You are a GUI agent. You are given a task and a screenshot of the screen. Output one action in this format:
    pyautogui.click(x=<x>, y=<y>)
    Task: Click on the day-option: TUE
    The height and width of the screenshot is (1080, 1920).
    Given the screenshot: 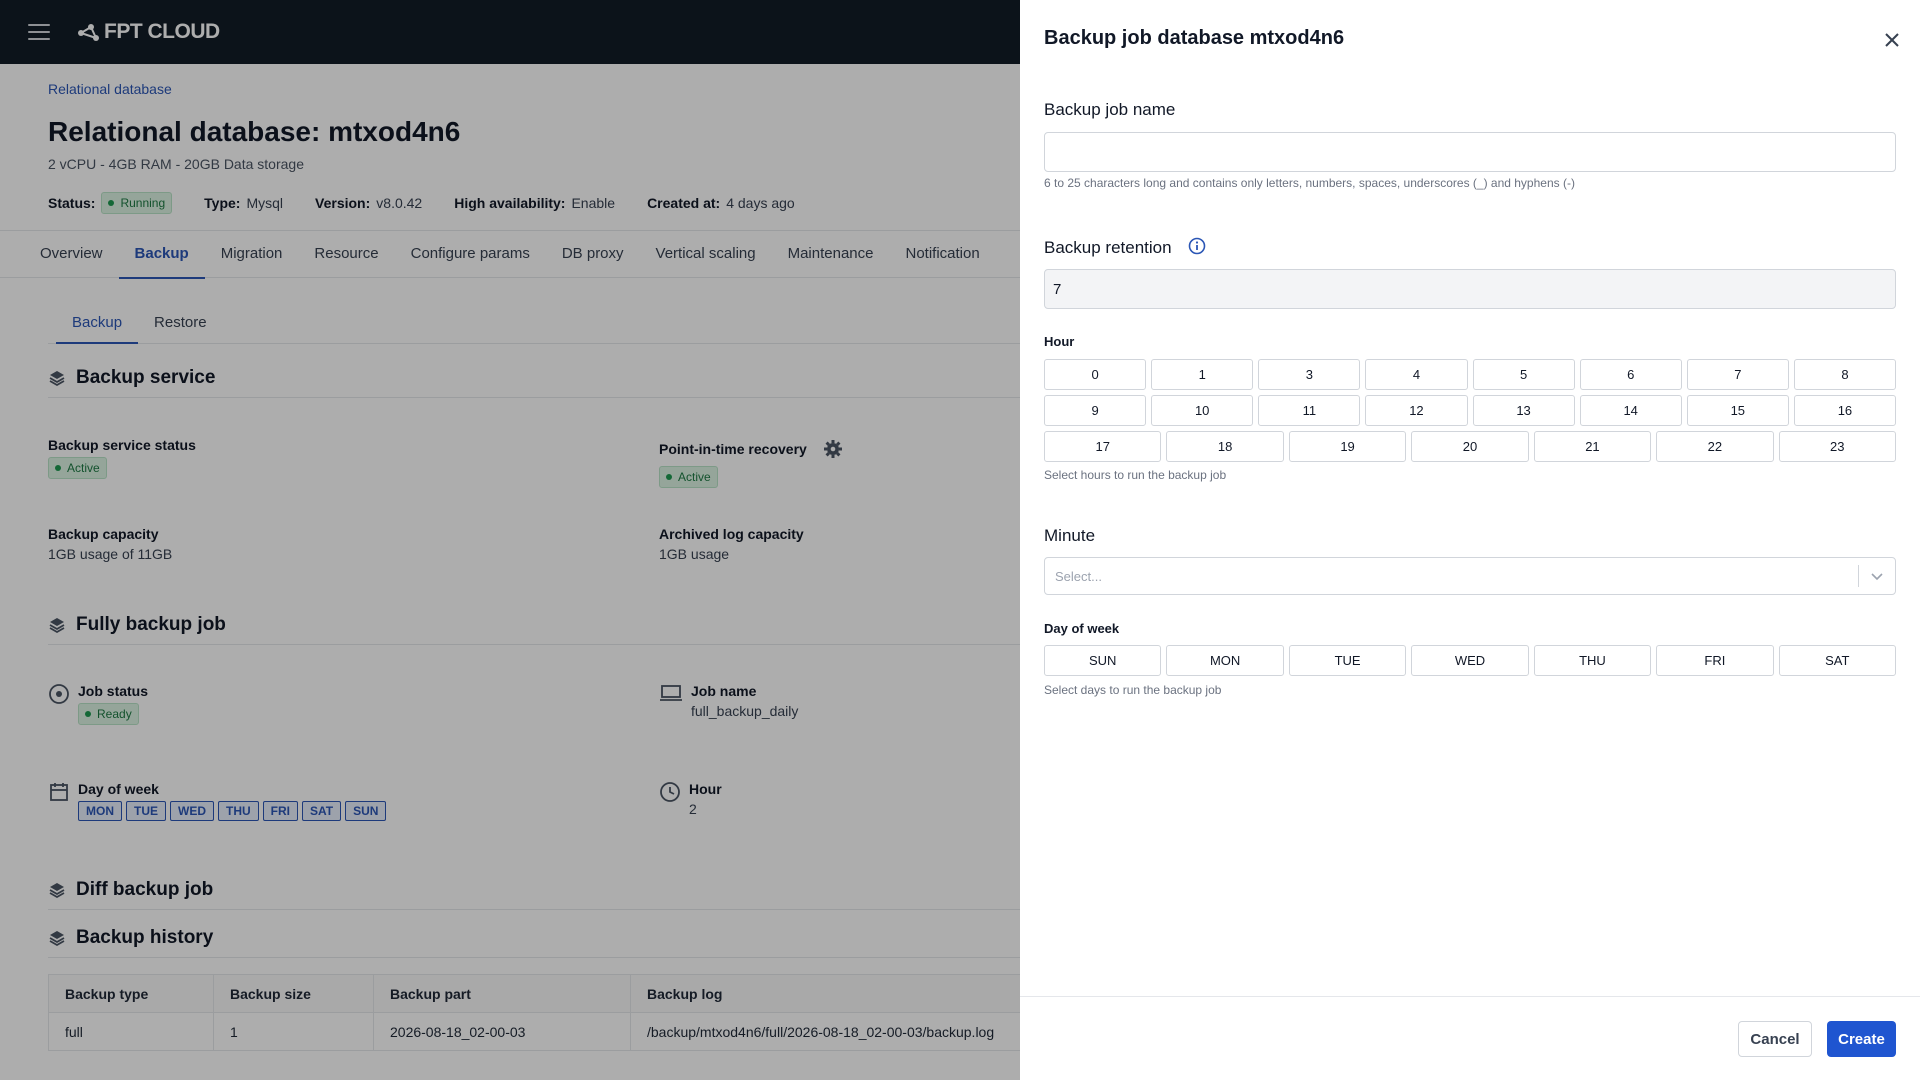 What is the action you would take?
    pyautogui.click(x=1347, y=660)
    